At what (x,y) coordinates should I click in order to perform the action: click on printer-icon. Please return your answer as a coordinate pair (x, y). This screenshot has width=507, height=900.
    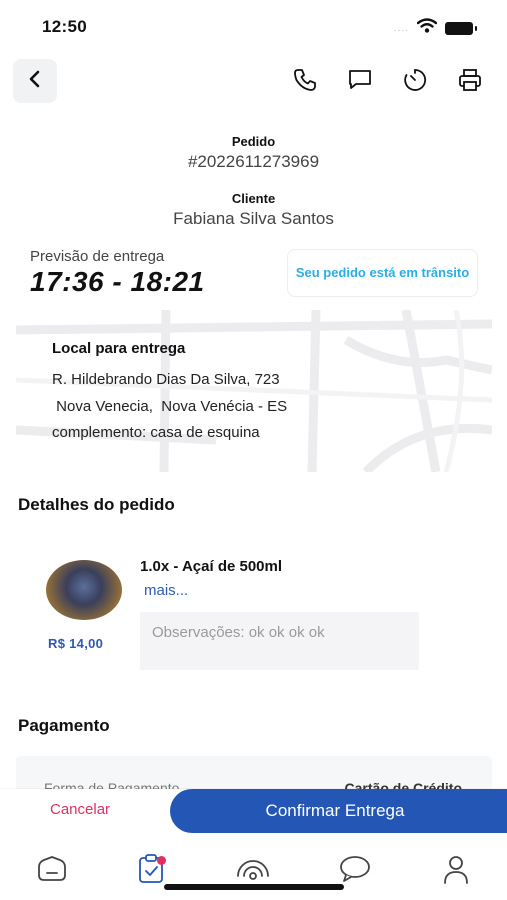
    Looking at the image, I should click on (469, 79).